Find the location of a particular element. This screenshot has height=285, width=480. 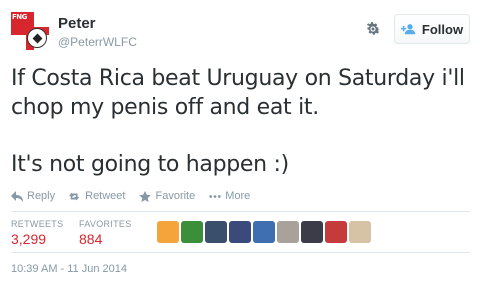

gear-icon is located at coordinates (373, 29).